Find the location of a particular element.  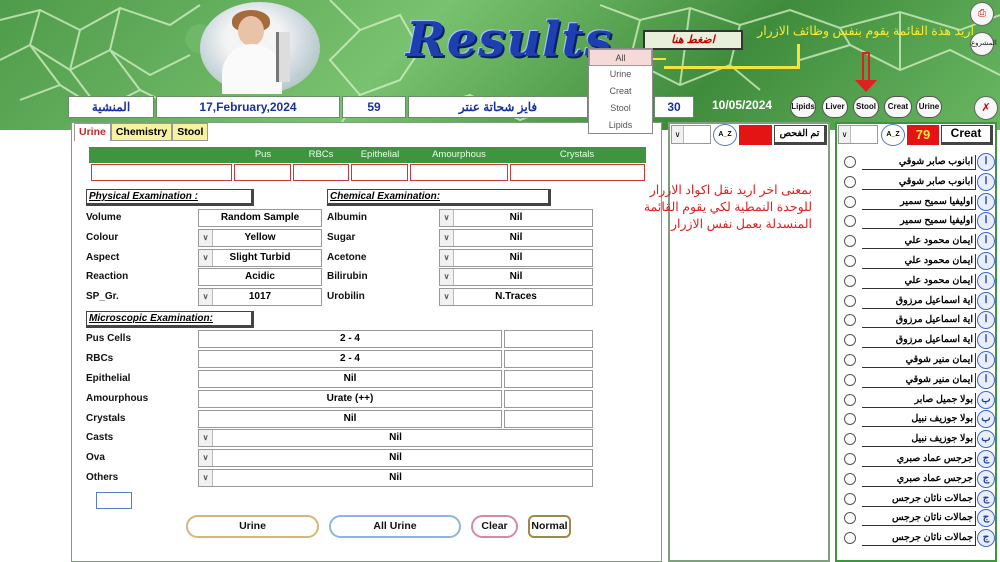

ova-select: ∨ Nil is located at coordinates (395, 458).